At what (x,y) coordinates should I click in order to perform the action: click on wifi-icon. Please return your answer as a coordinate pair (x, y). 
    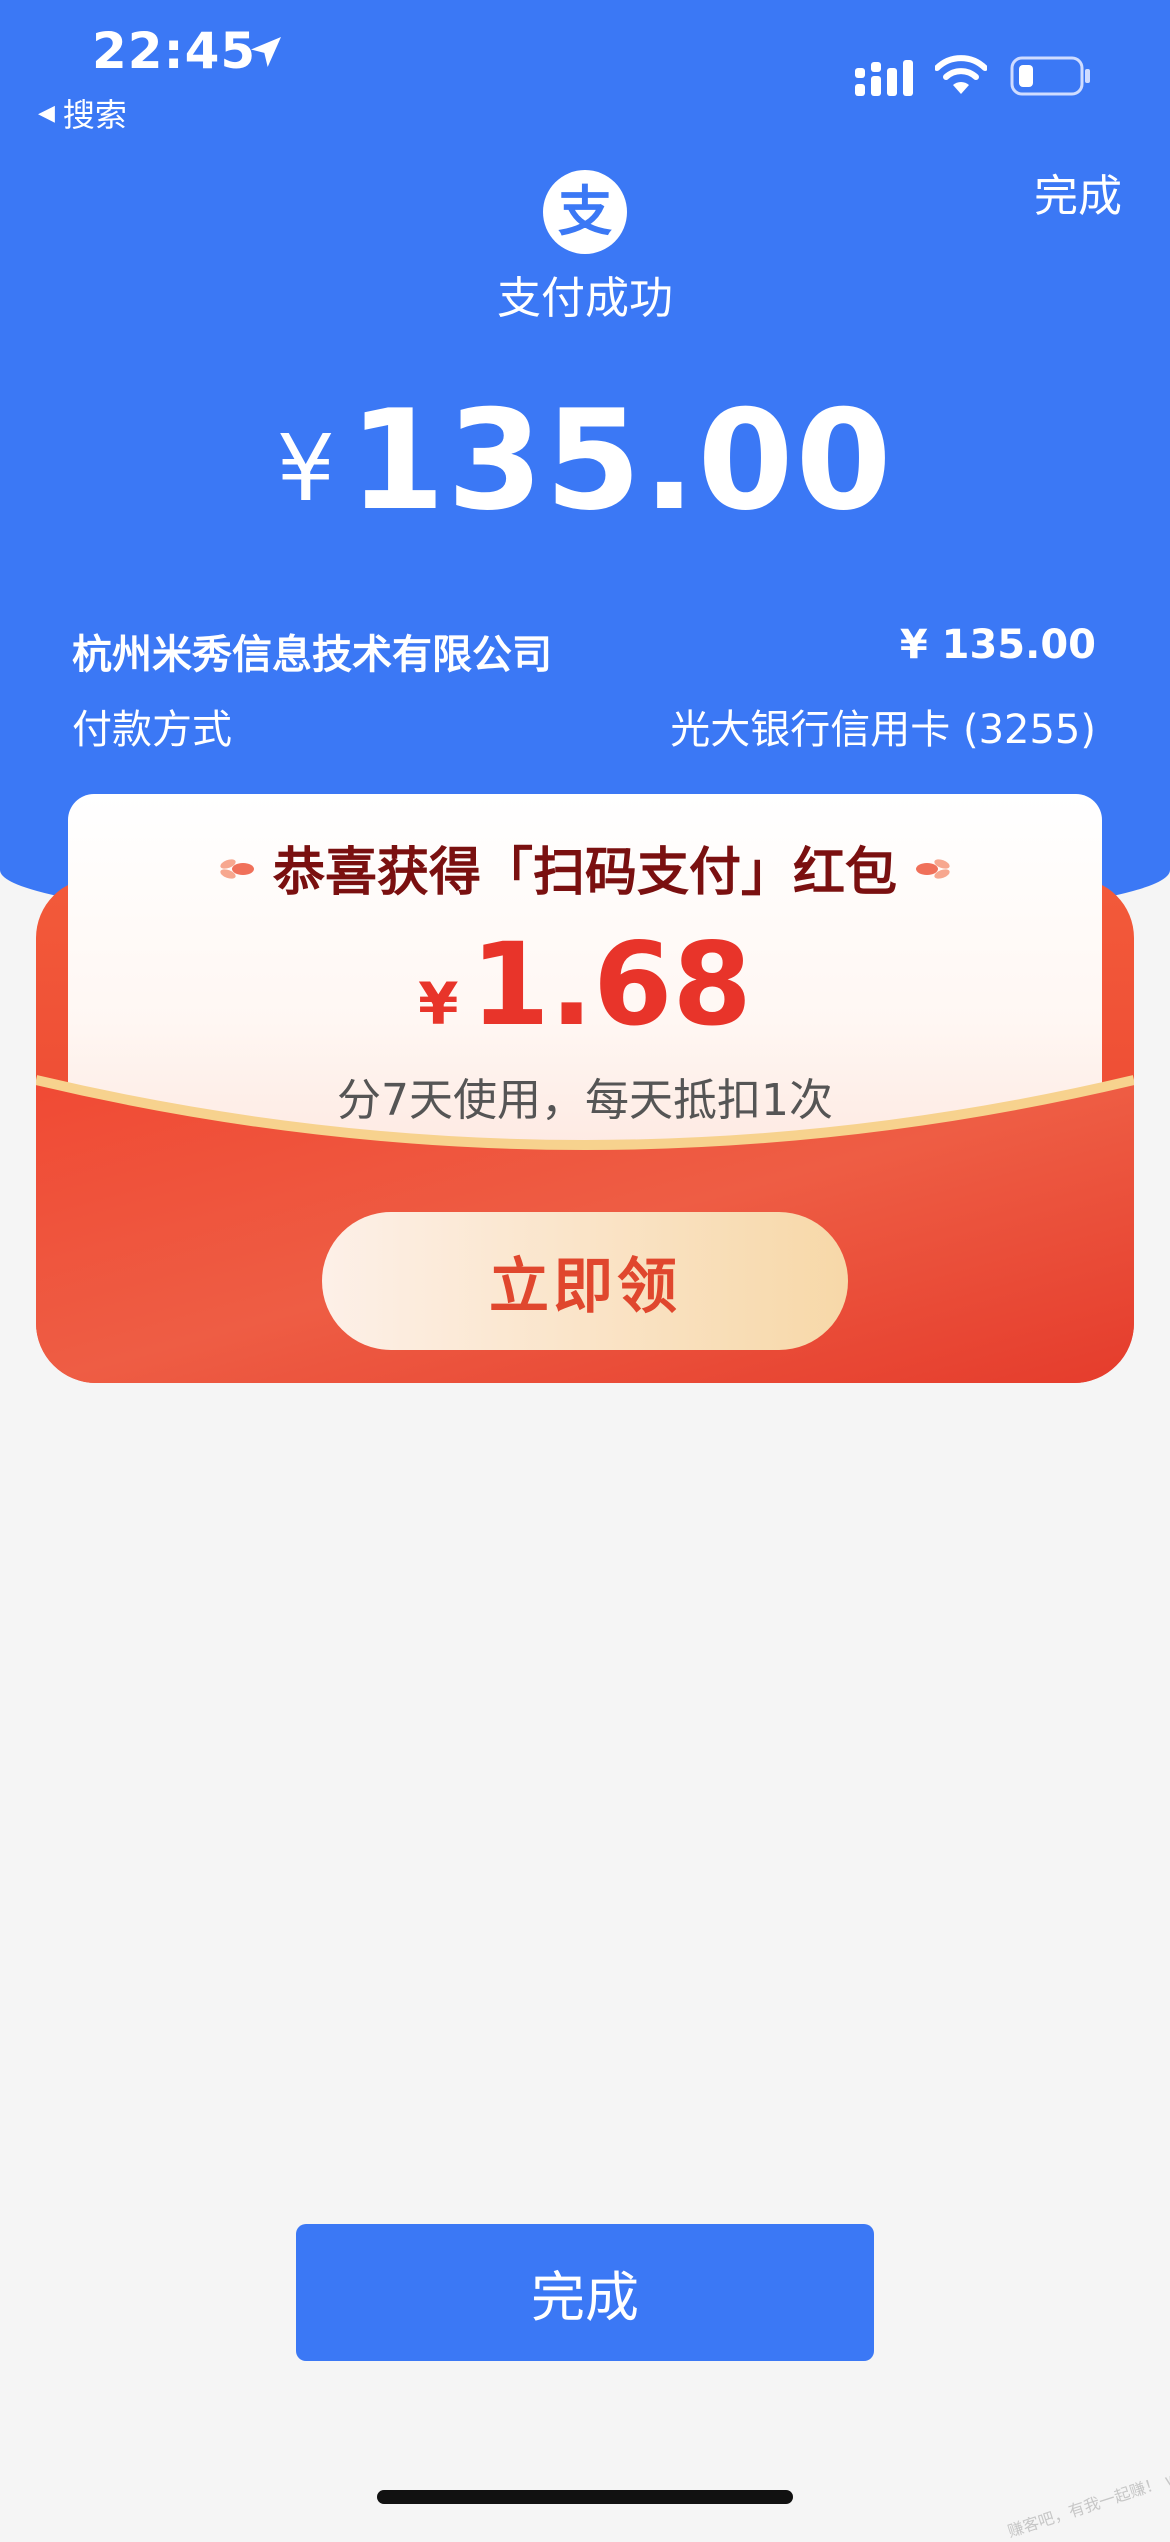
    Looking at the image, I should click on (961, 74).